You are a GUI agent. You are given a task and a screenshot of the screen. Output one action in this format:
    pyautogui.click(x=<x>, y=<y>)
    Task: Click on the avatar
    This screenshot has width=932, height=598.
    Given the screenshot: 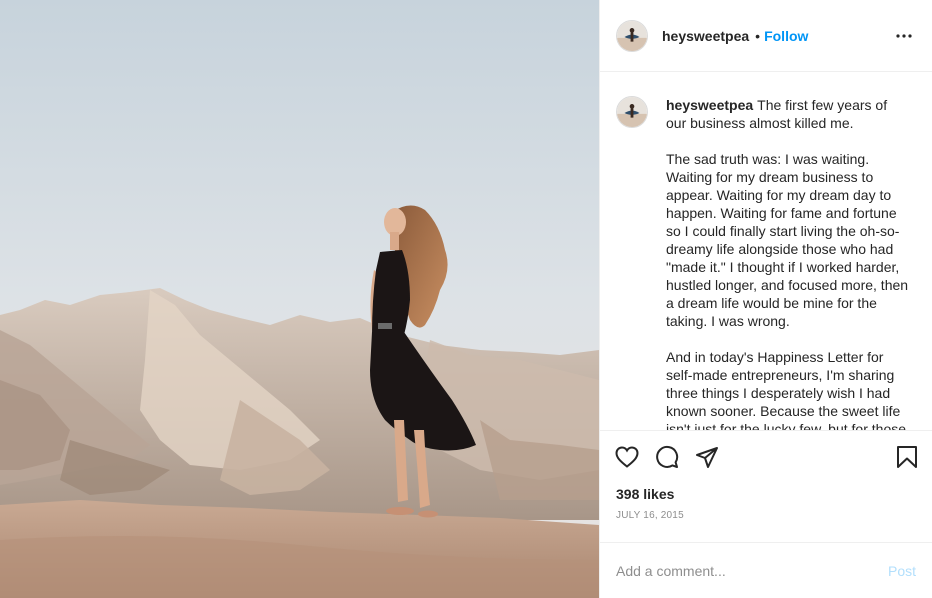 What is the action you would take?
    pyautogui.click(x=632, y=35)
    